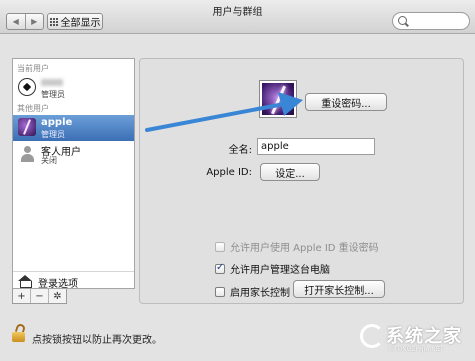  I want to click on search-icon, so click(402, 20).